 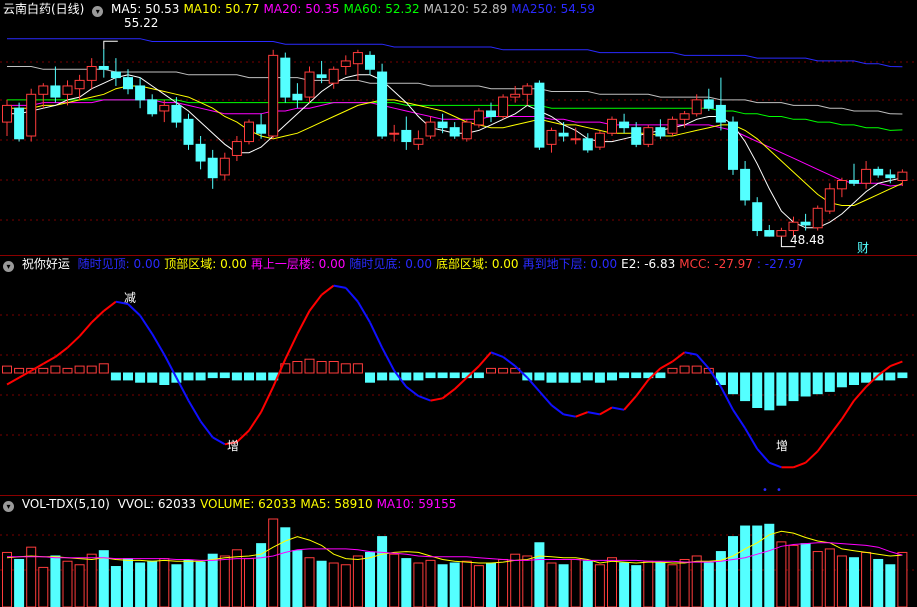 I want to click on indicator-legend-item: 随时见顶: 0.00, so click(x=119, y=264).